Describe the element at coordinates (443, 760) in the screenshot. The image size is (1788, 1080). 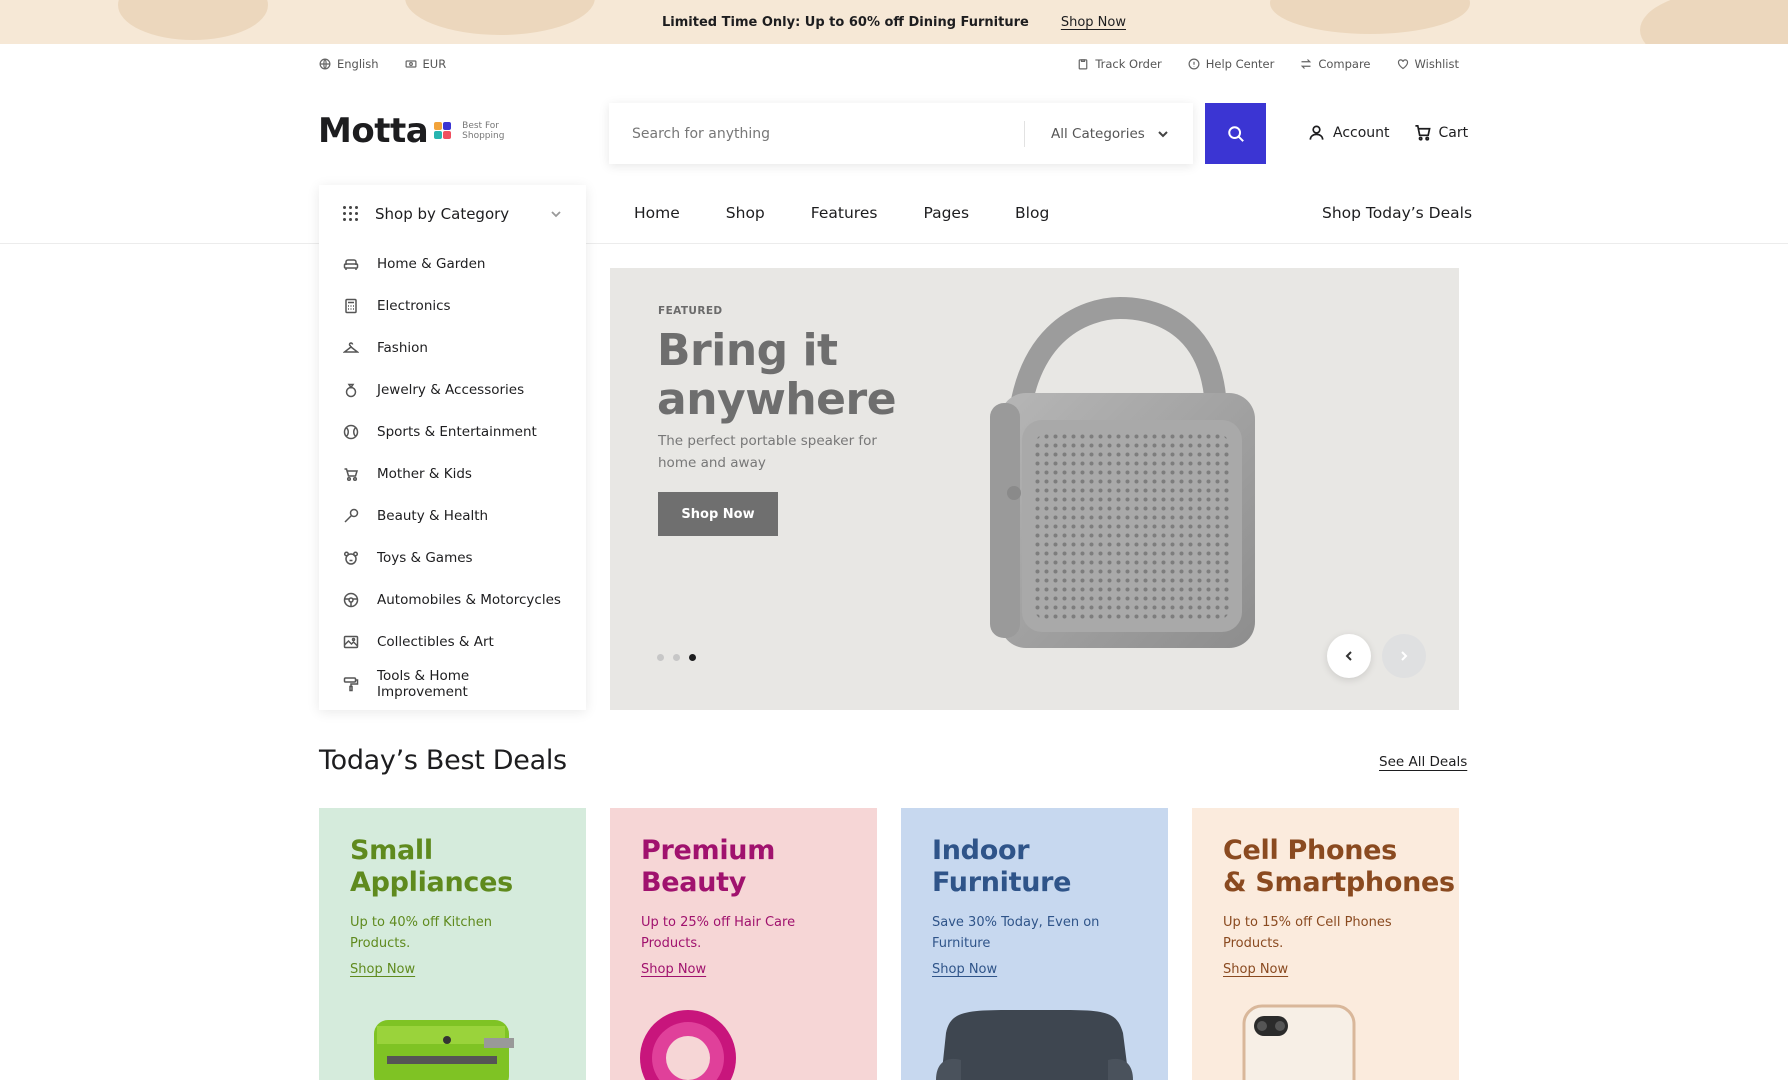
I see `deals-section-title: Today’s Best Deals` at that location.